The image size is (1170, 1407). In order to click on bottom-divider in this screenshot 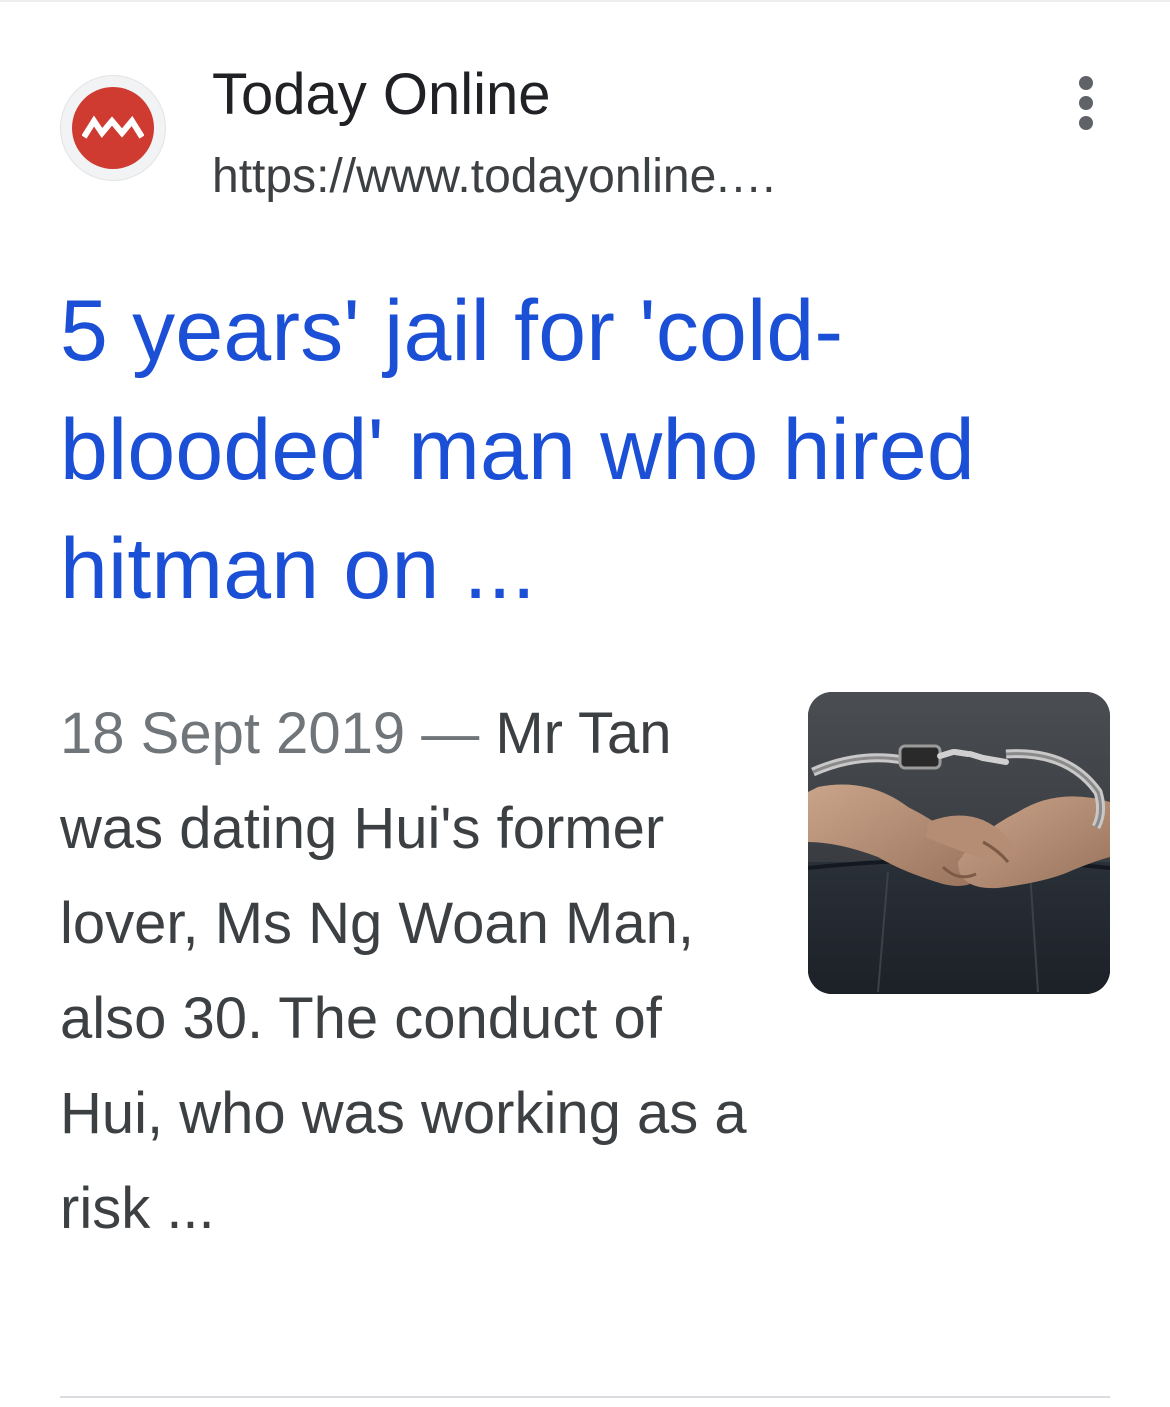, I will do `click(585, 1397)`.